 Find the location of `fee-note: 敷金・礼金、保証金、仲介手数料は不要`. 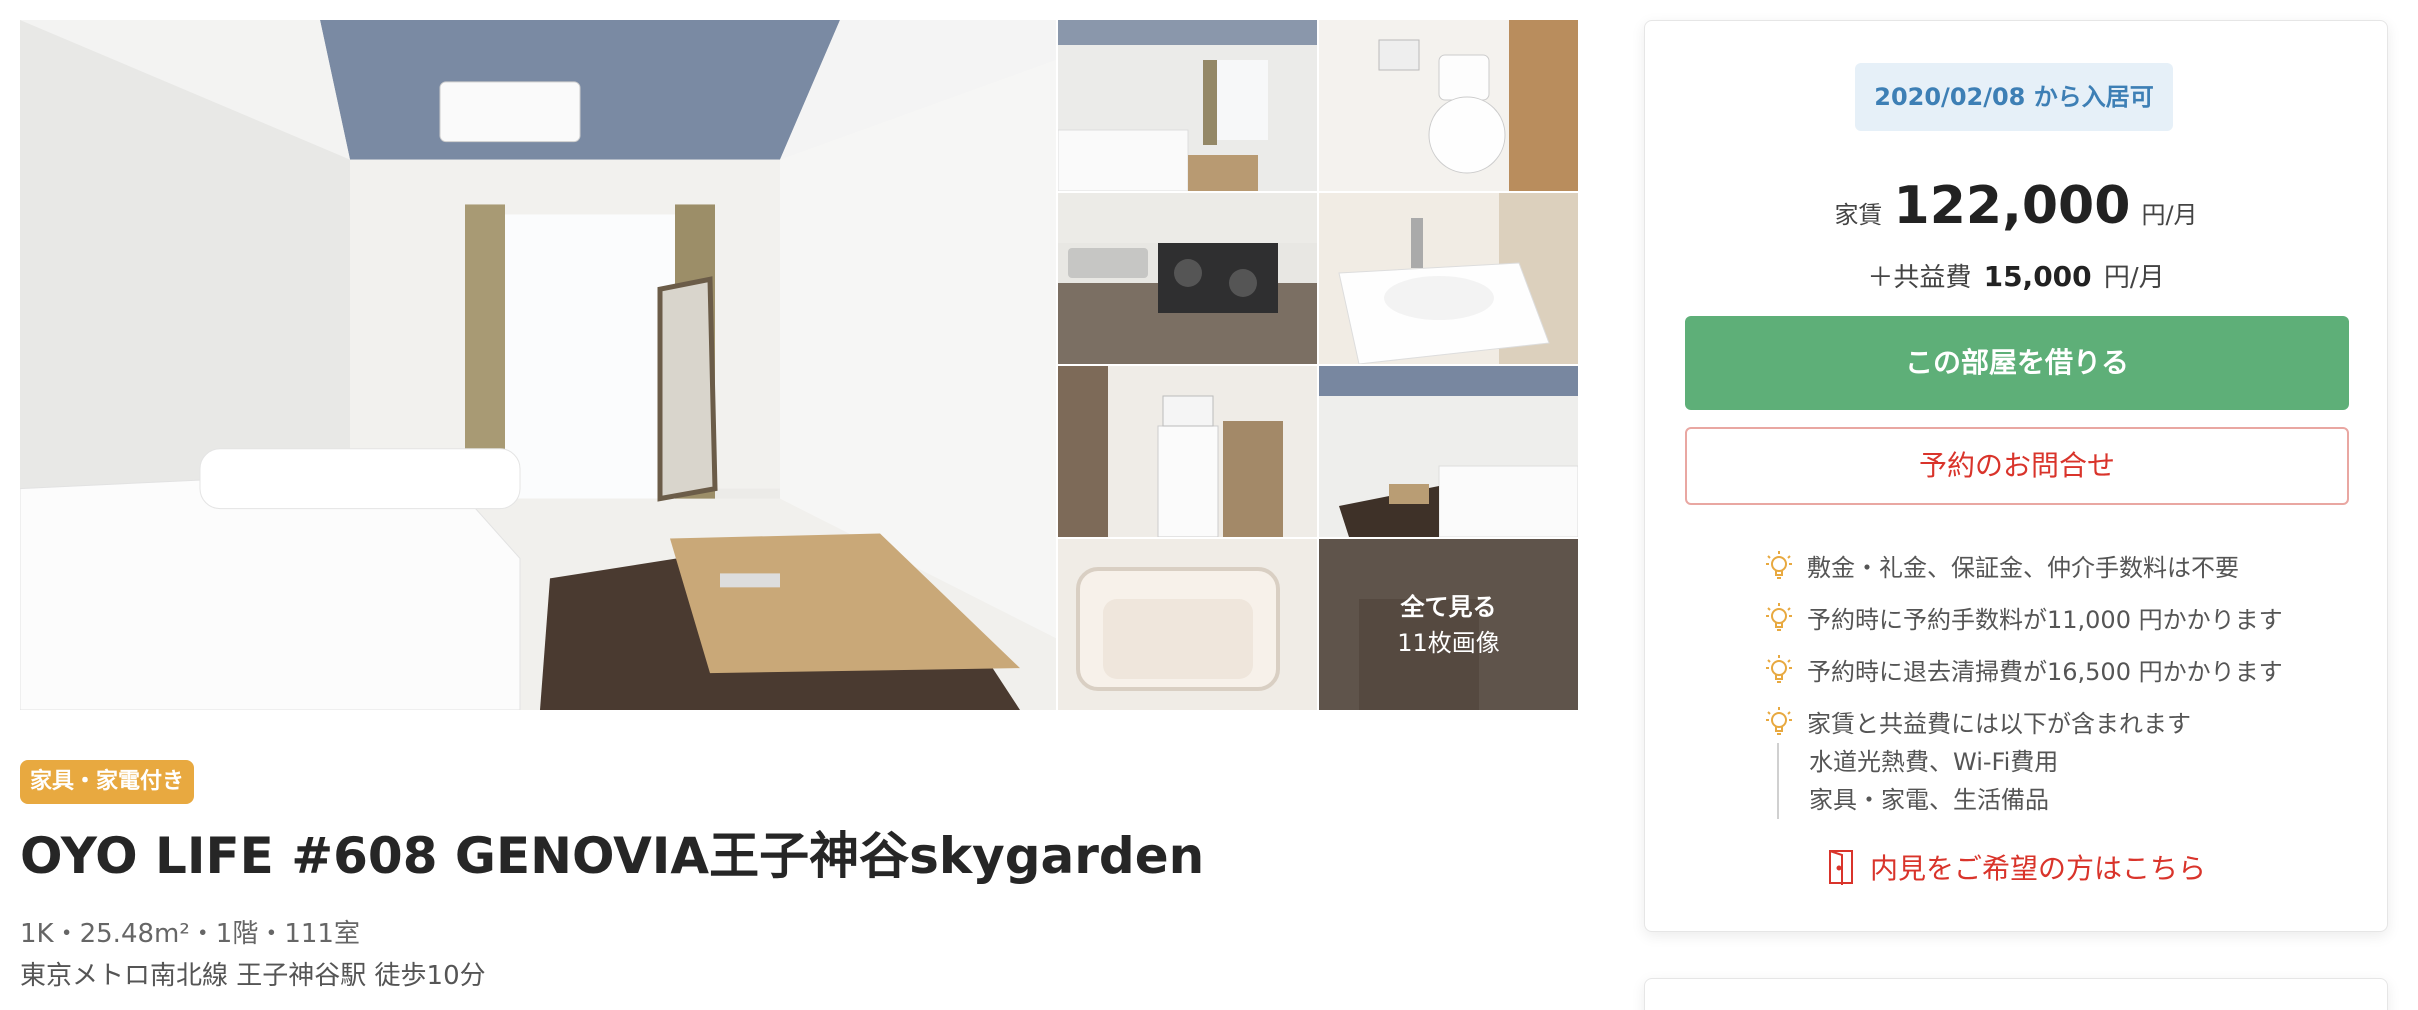

fee-note: 敷金・礼金、保証金、仲介手数料は不要 is located at coordinates (2063, 565).